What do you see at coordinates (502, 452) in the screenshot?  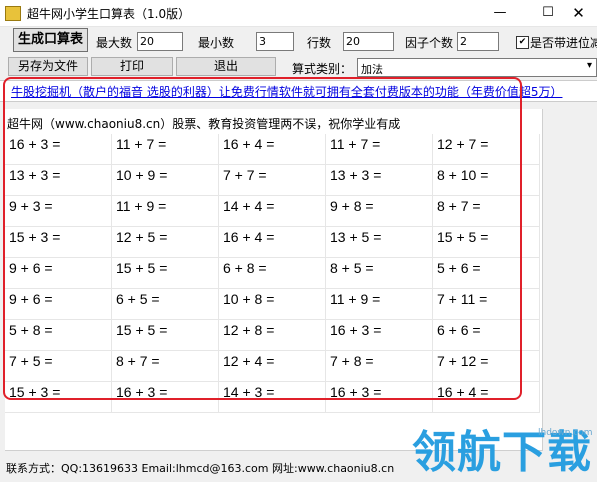 I see `watermark-logo: 领航下载` at bounding box center [502, 452].